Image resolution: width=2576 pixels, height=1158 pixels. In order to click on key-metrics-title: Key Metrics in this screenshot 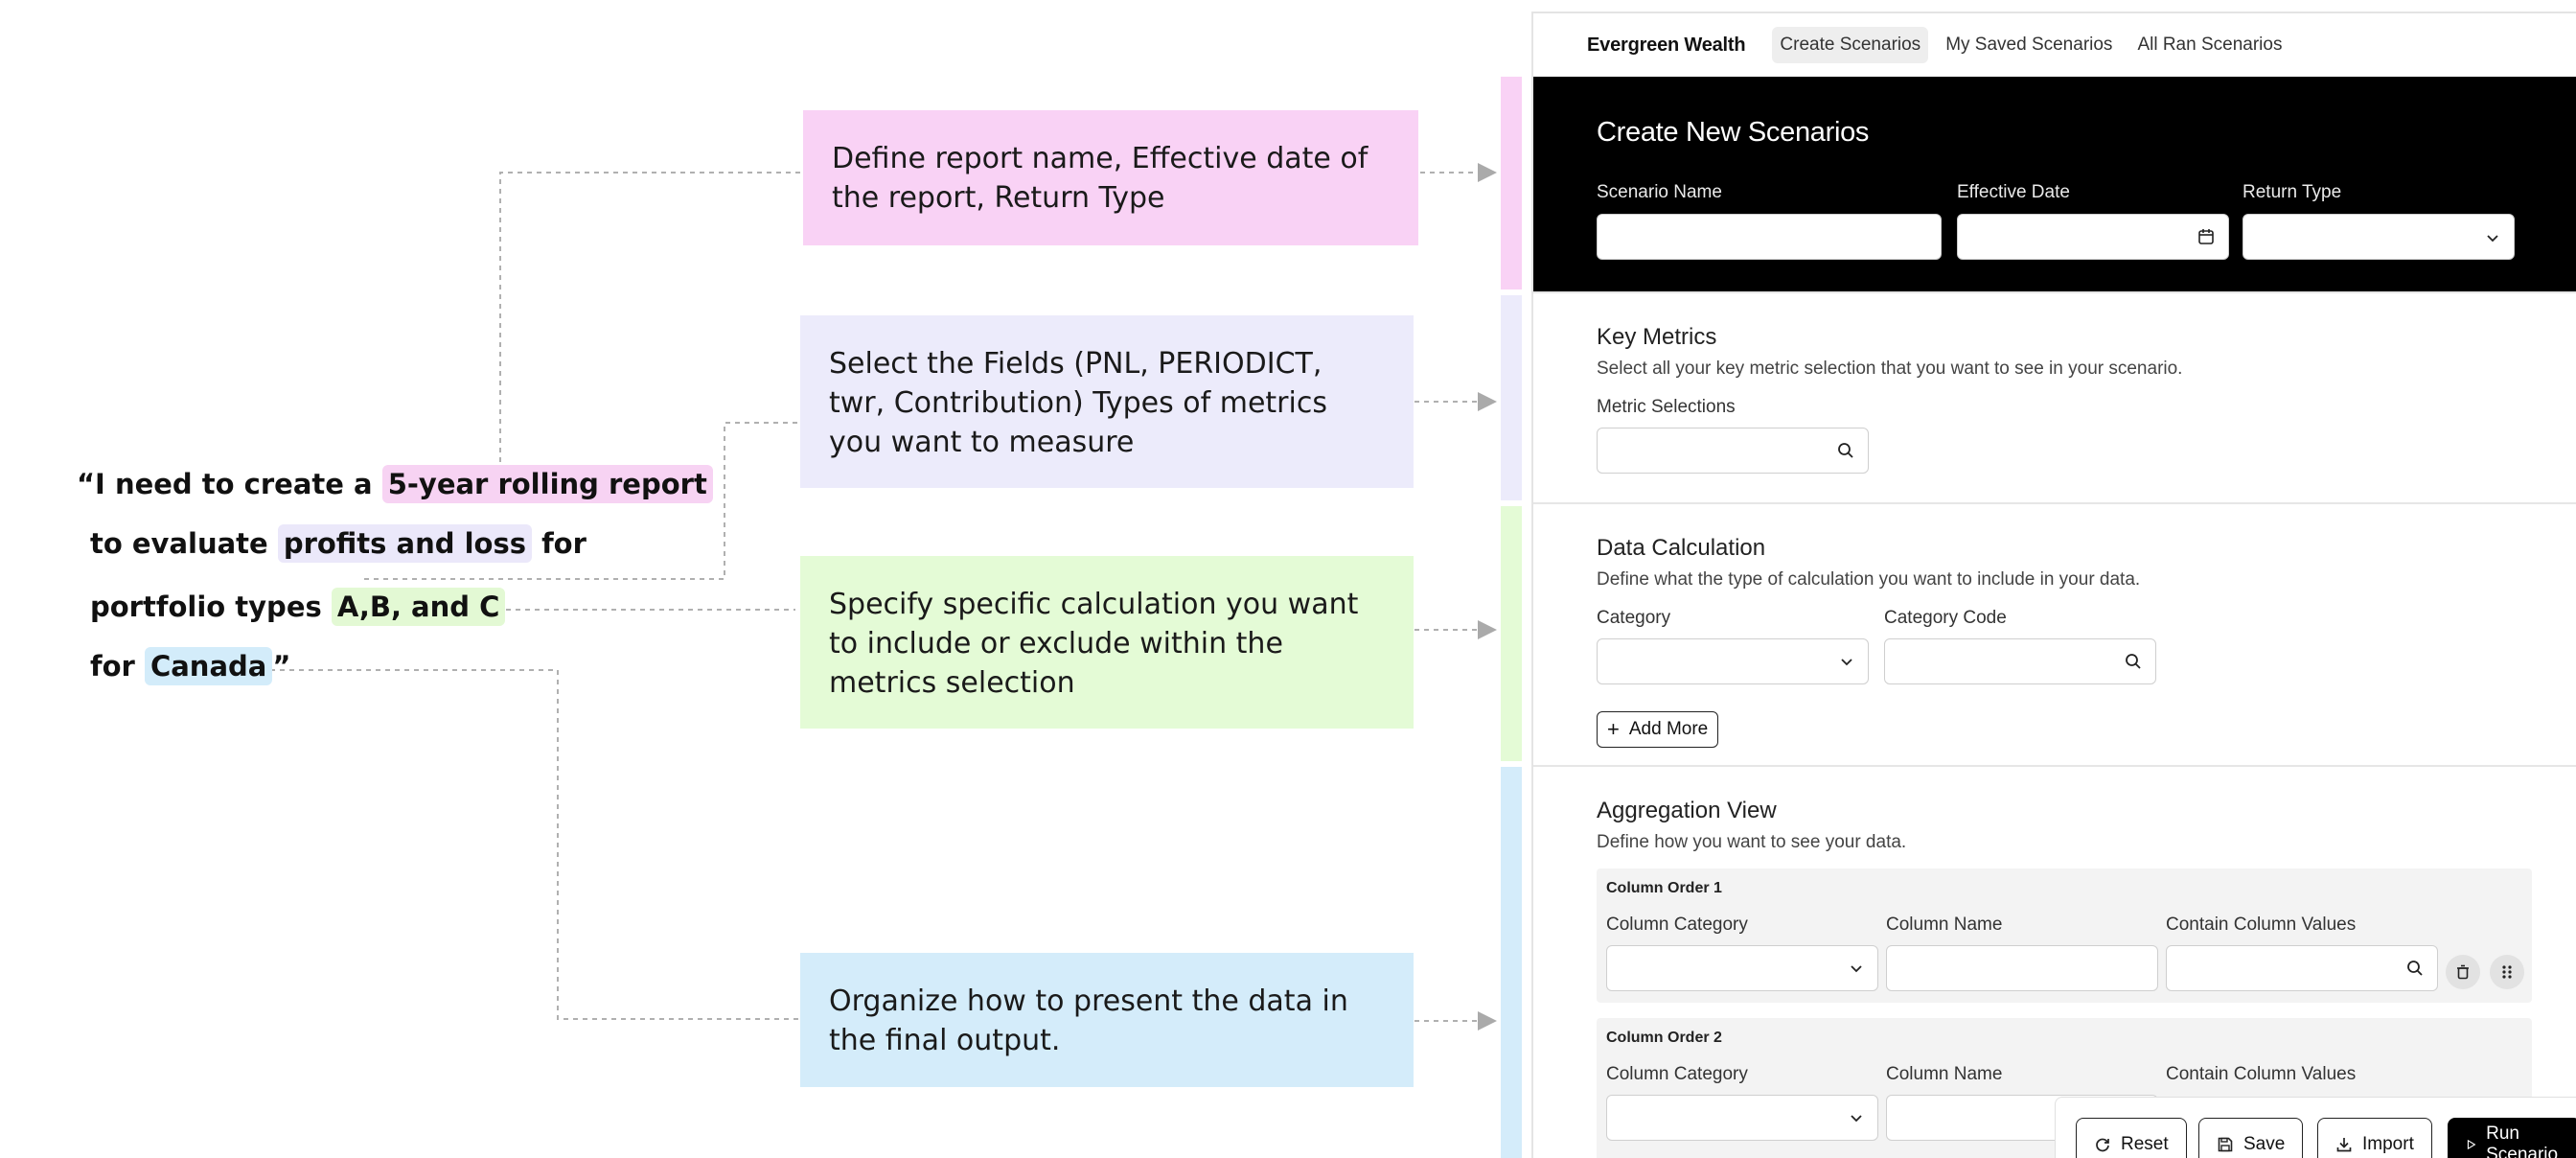, I will do `click(1657, 337)`.